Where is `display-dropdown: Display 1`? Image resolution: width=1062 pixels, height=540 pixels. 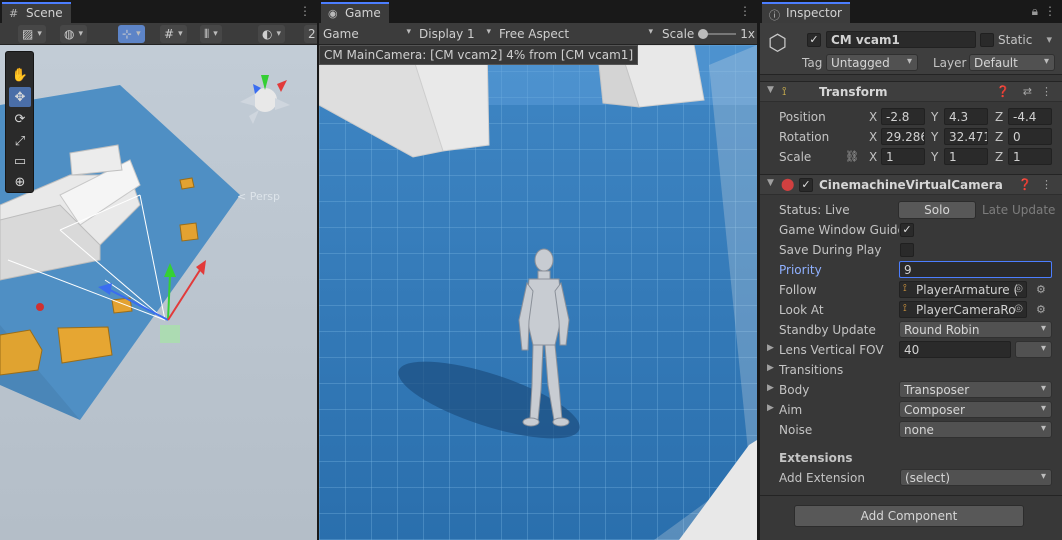 display-dropdown: Display 1 is located at coordinates (455, 34).